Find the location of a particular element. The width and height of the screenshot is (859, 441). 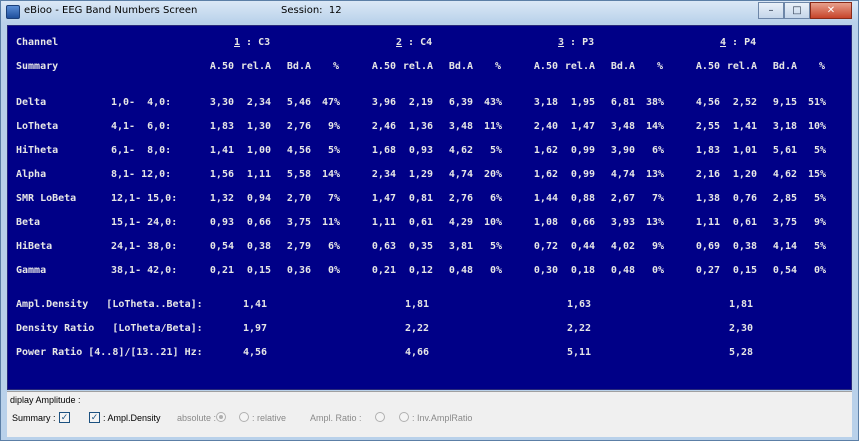

window-controls: – □ ✕ is located at coordinates (805, 10).